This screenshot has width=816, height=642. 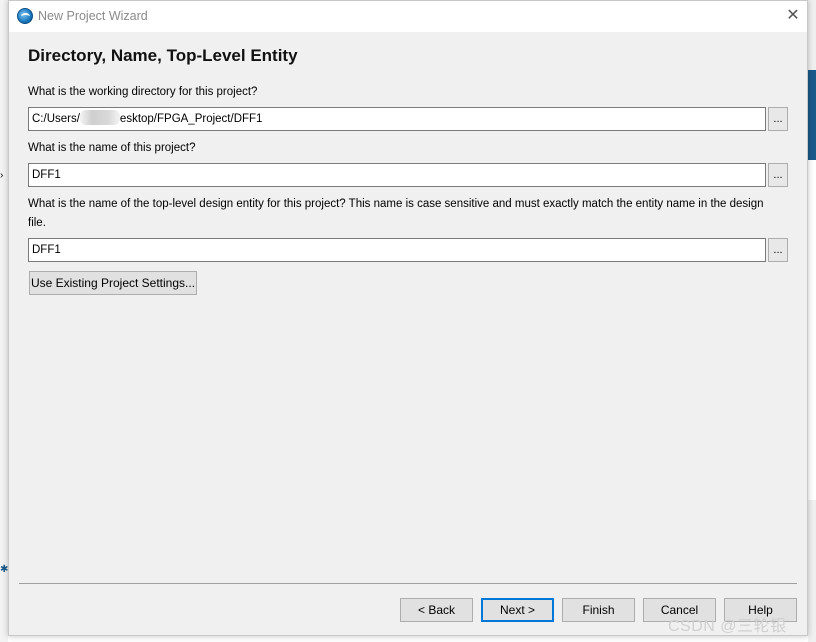 What do you see at coordinates (112, 148) in the screenshot?
I see `project-name-label: What is the name of this project?` at bounding box center [112, 148].